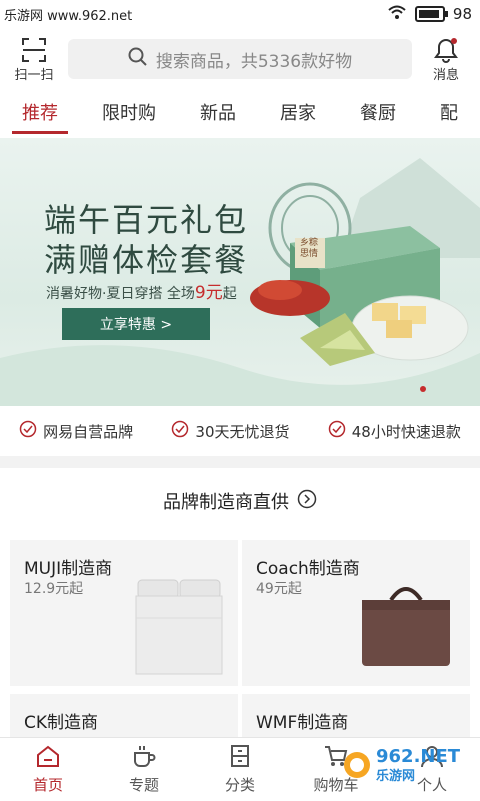  What do you see at coordinates (208, 293) in the screenshot?
I see `banner-sub-price: 9元` at bounding box center [208, 293].